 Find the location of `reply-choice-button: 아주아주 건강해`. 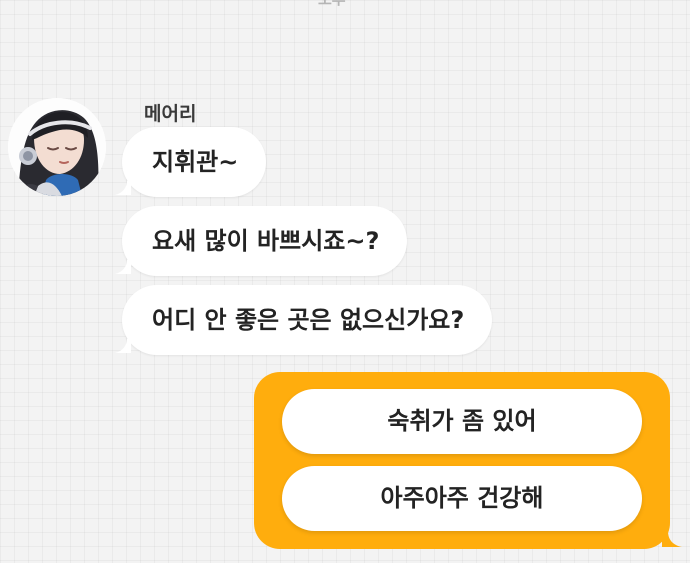

reply-choice-button: 아주아주 건강해 is located at coordinates (462, 498).